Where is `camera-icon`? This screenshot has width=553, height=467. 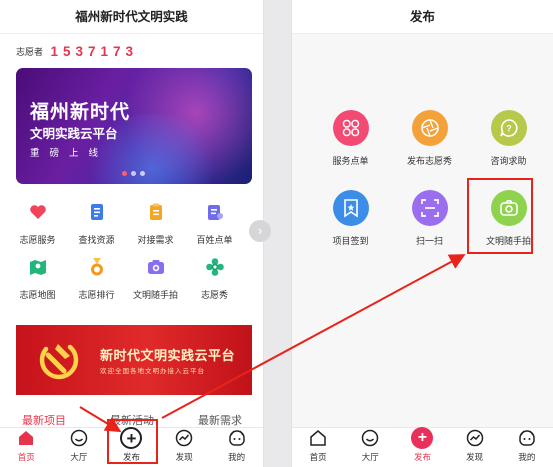
camera-icon is located at coordinates (156, 267).